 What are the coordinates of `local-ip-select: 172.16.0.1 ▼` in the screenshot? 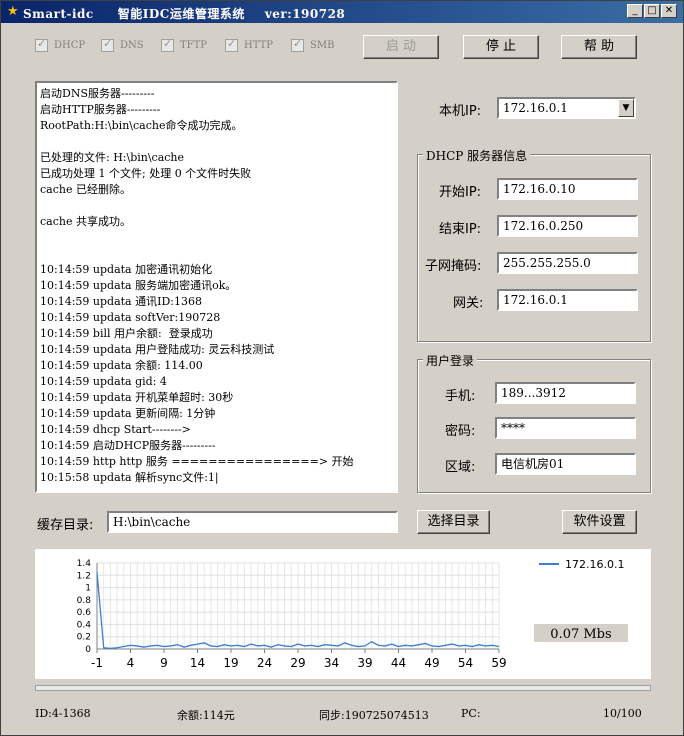 It's located at (566, 108).